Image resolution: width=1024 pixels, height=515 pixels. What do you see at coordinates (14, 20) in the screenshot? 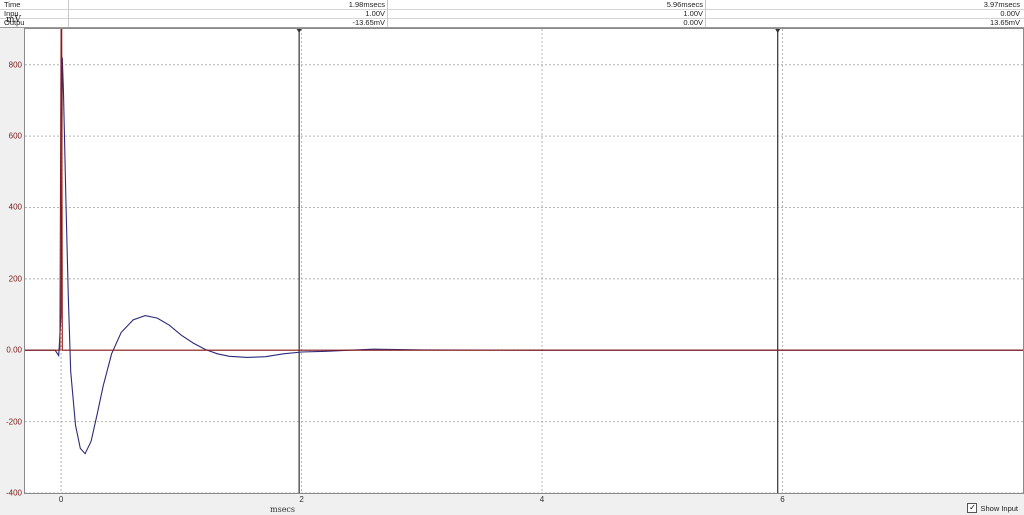
I see `y-unit-label: mV` at bounding box center [14, 20].